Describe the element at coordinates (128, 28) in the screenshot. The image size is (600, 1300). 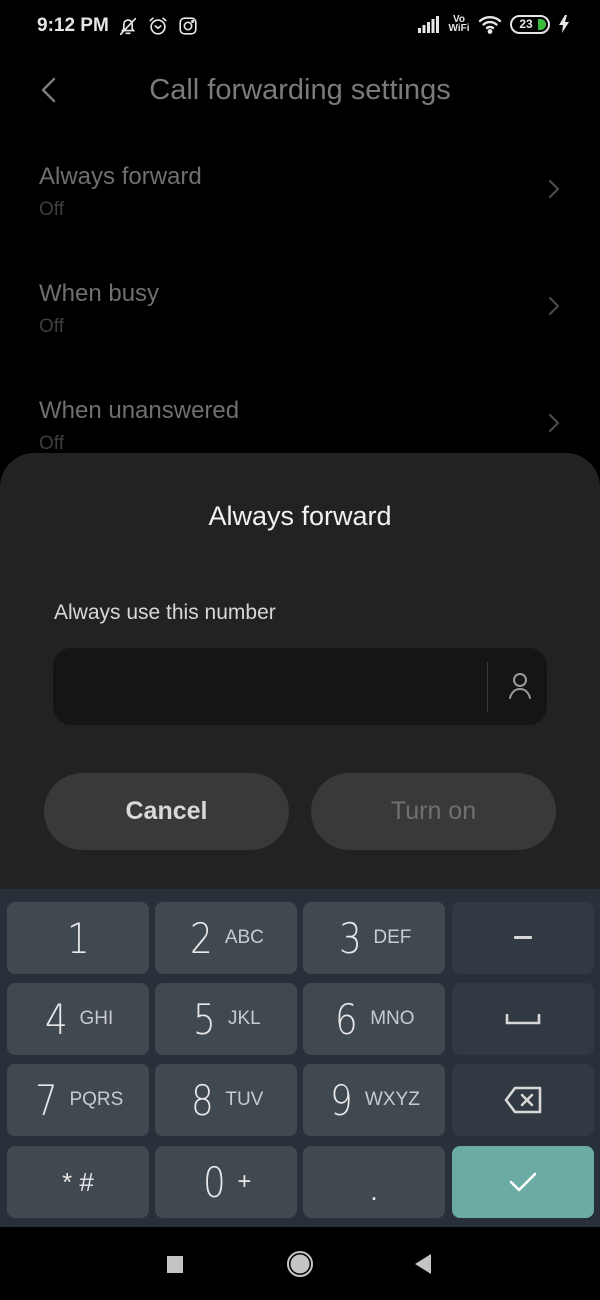
I see `bell-off-icon` at that location.